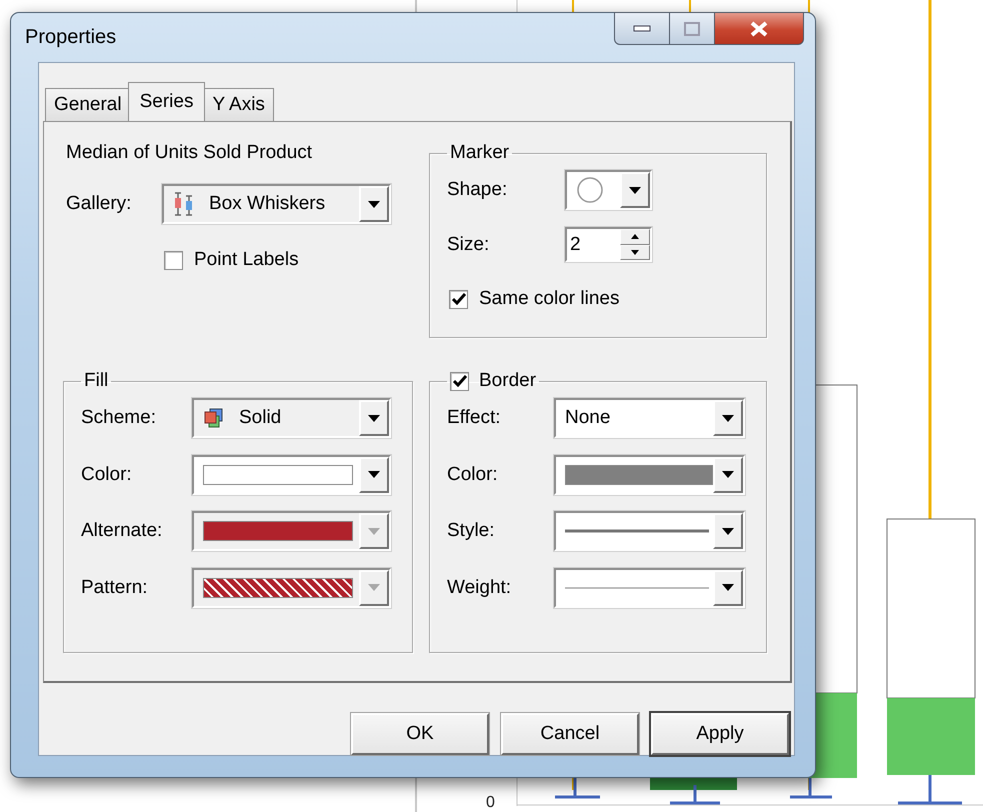 The image size is (983, 812). I want to click on field-label: Effect:, so click(474, 418).